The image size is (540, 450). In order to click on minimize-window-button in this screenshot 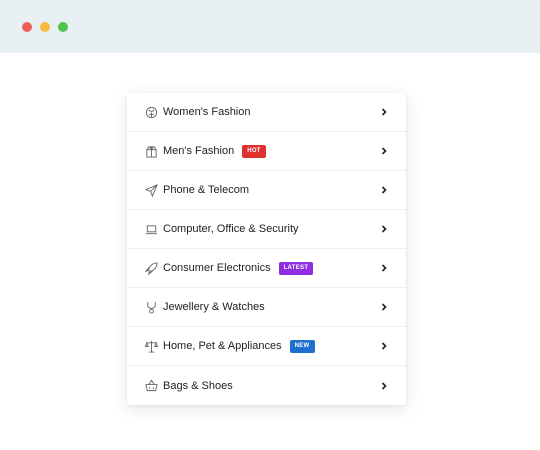, I will do `click(45, 27)`.